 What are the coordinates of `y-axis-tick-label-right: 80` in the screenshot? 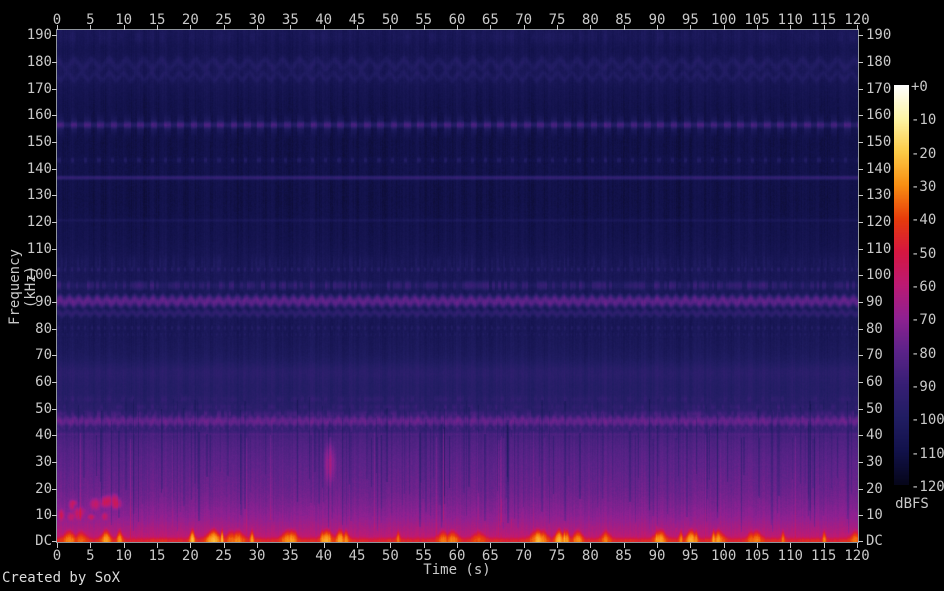 It's located at (874, 329).